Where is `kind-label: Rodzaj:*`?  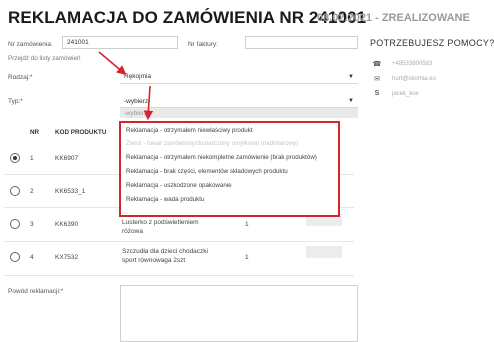
kind-label: Rodzaj:* is located at coordinates (20, 77).